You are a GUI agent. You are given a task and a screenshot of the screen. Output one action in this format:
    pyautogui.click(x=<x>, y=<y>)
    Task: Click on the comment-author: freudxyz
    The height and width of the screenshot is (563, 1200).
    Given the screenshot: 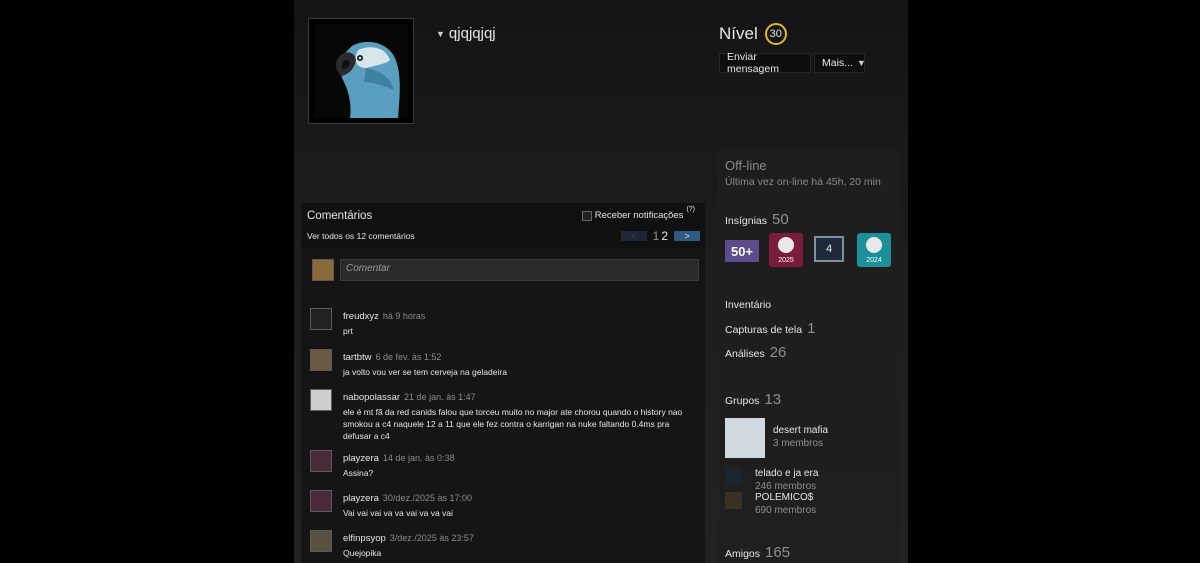 What is the action you would take?
    pyautogui.click(x=361, y=316)
    